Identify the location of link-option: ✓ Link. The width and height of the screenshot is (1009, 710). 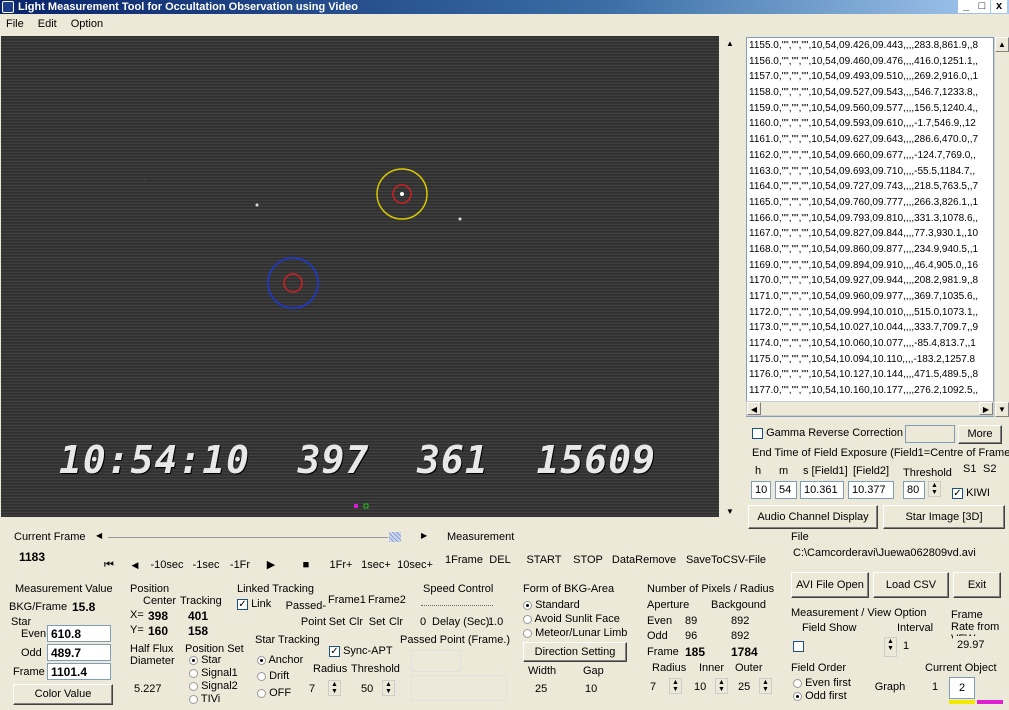
(254, 604).